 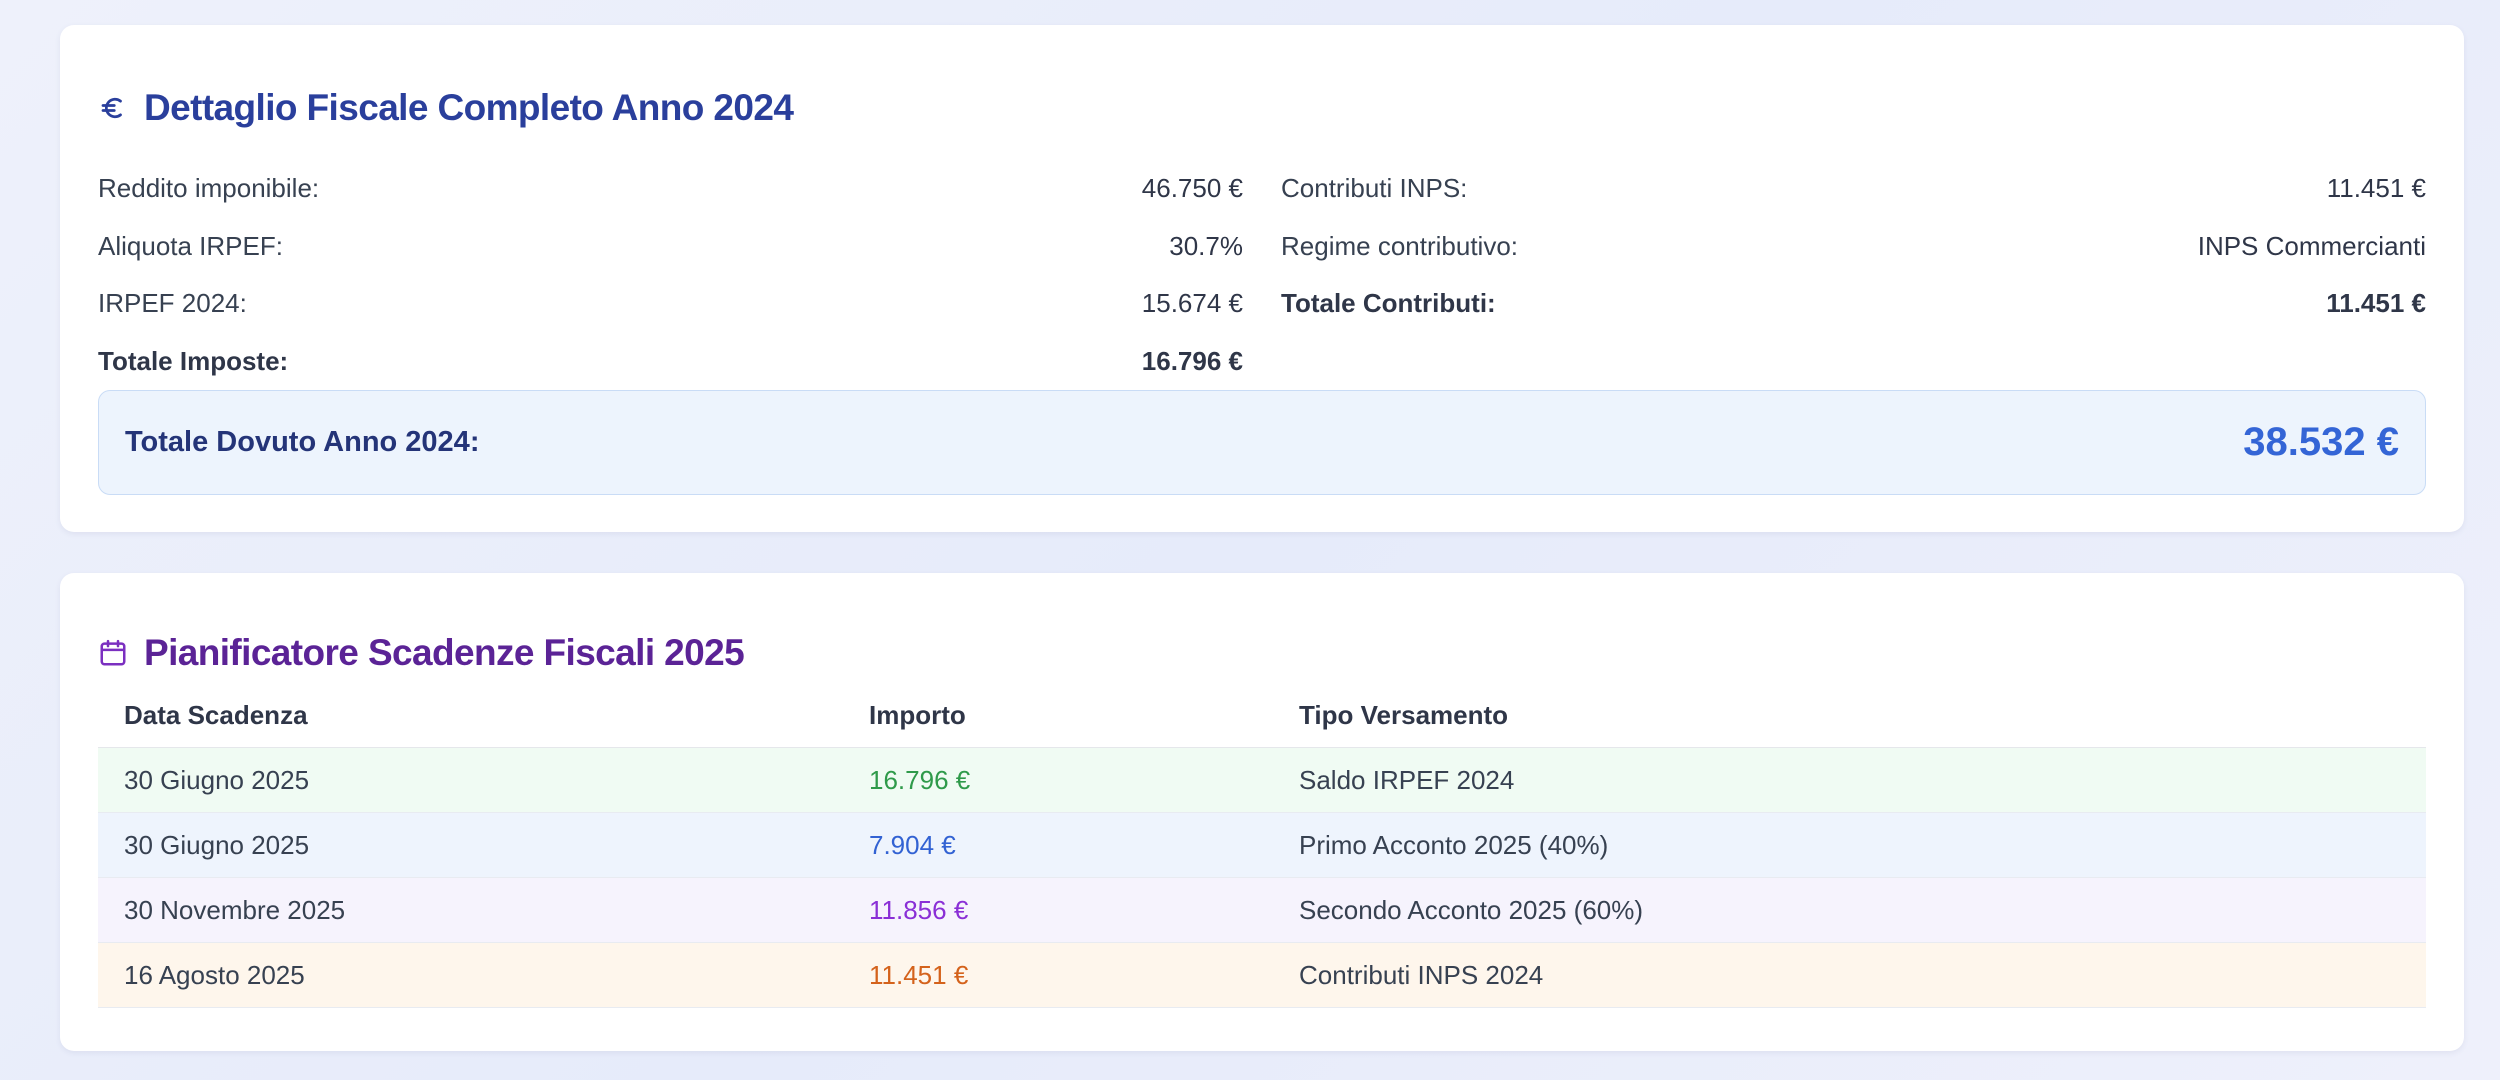 I want to click on detail-label: Contributi INPS:, so click(x=1374, y=188).